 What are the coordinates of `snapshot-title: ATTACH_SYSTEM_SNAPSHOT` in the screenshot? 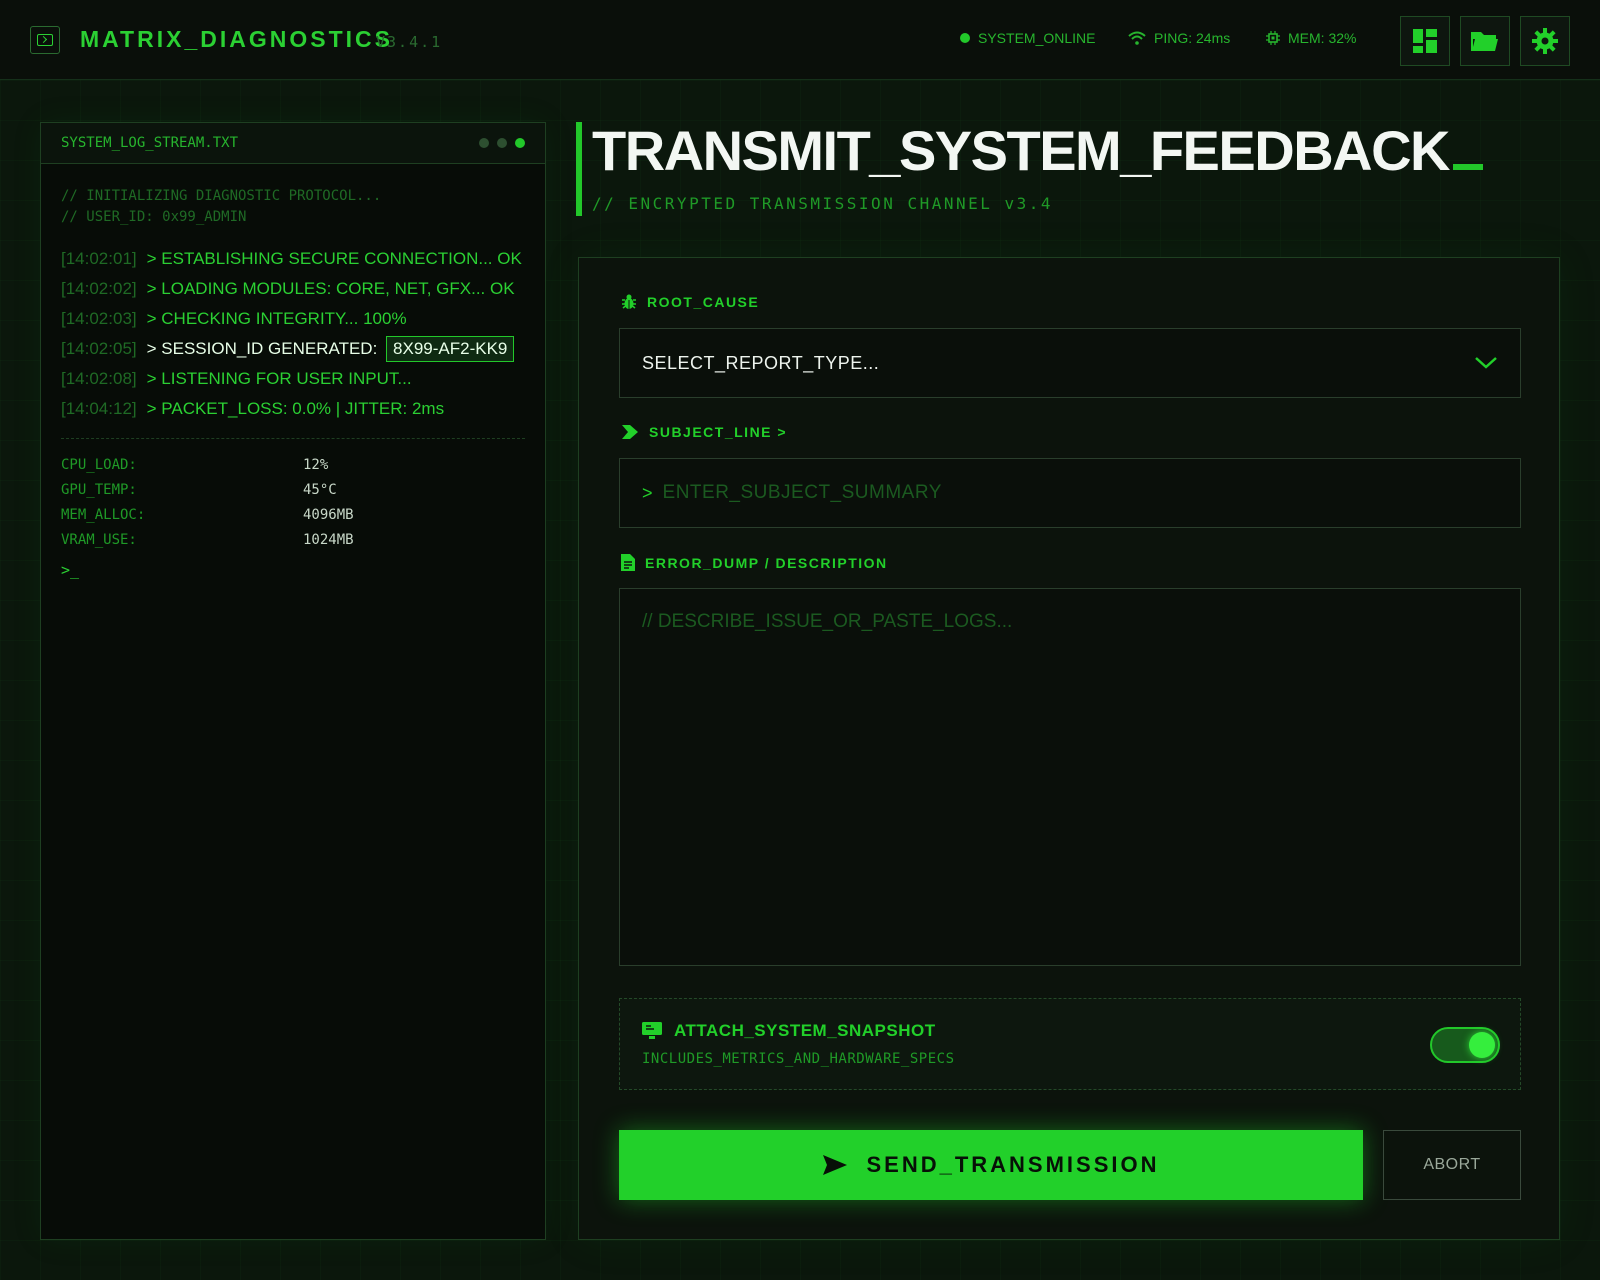 It's located at (789, 1031).